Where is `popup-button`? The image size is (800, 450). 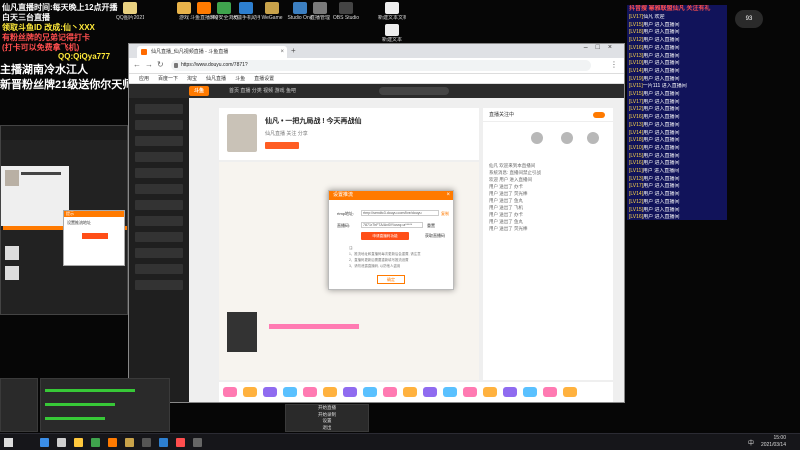 popup-button is located at coordinates (95, 236).